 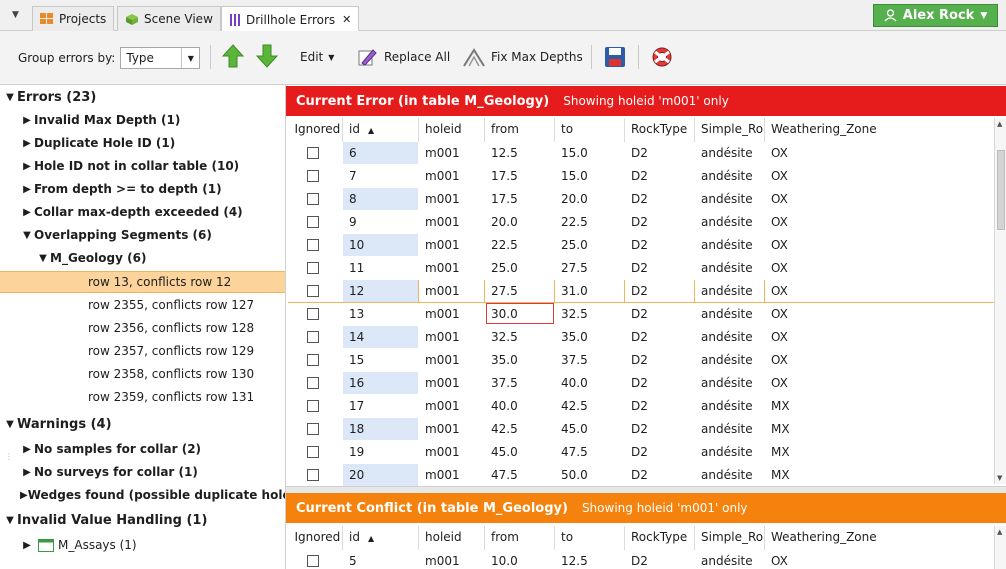 I want to click on cell-id: 10, so click(x=380, y=244).